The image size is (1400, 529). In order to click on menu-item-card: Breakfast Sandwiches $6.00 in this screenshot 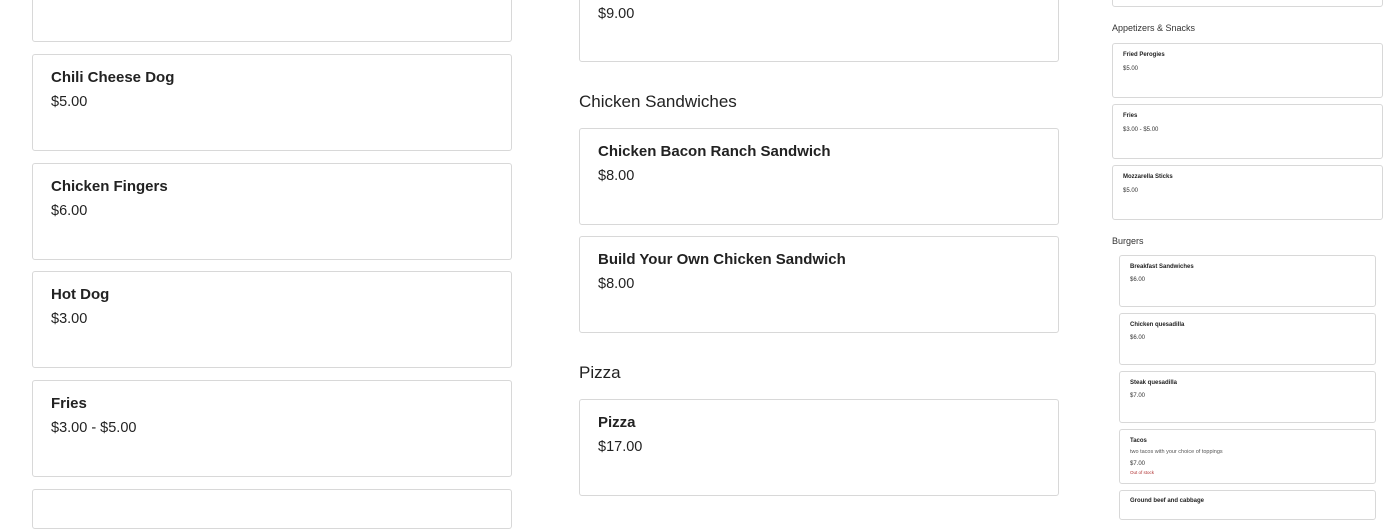, I will do `click(1247, 281)`.